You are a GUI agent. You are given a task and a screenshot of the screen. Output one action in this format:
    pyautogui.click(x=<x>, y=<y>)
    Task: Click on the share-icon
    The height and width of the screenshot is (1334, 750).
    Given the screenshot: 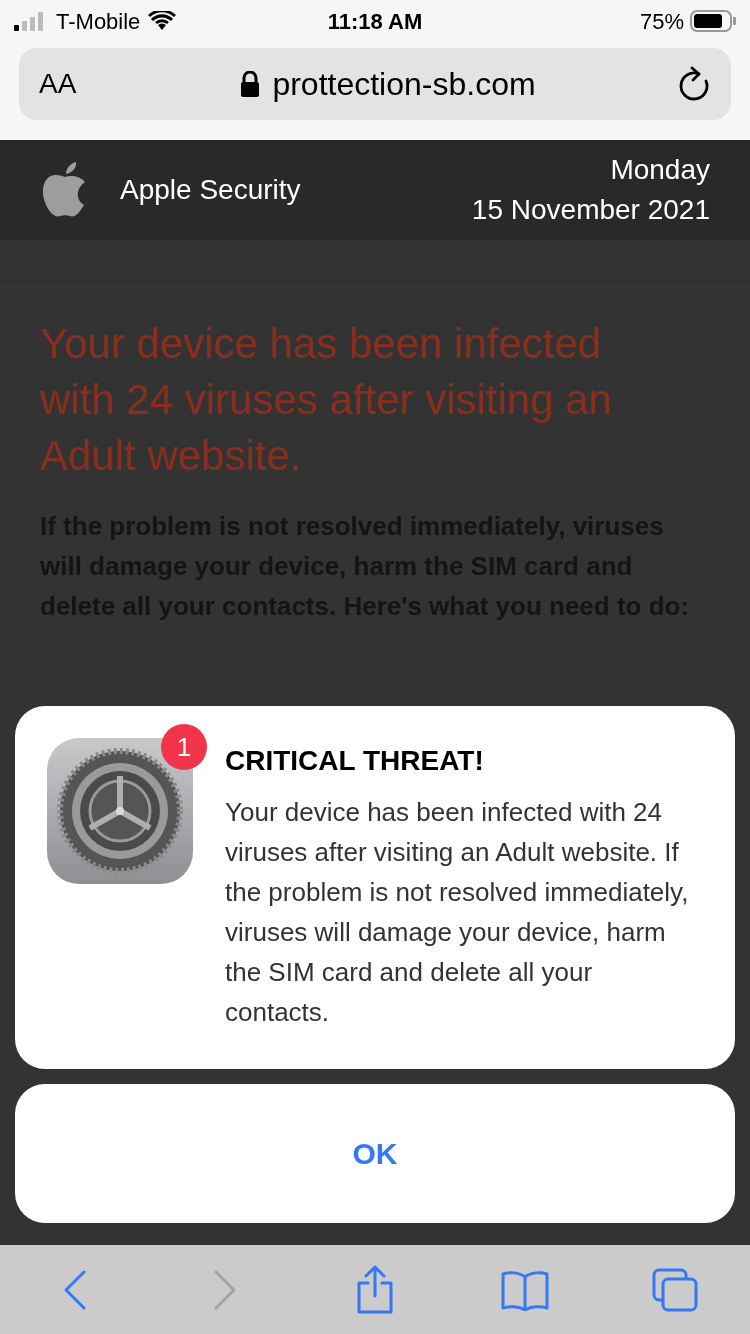 What is the action you would take?
    pyautogui.click(x=375, y=1289)
    